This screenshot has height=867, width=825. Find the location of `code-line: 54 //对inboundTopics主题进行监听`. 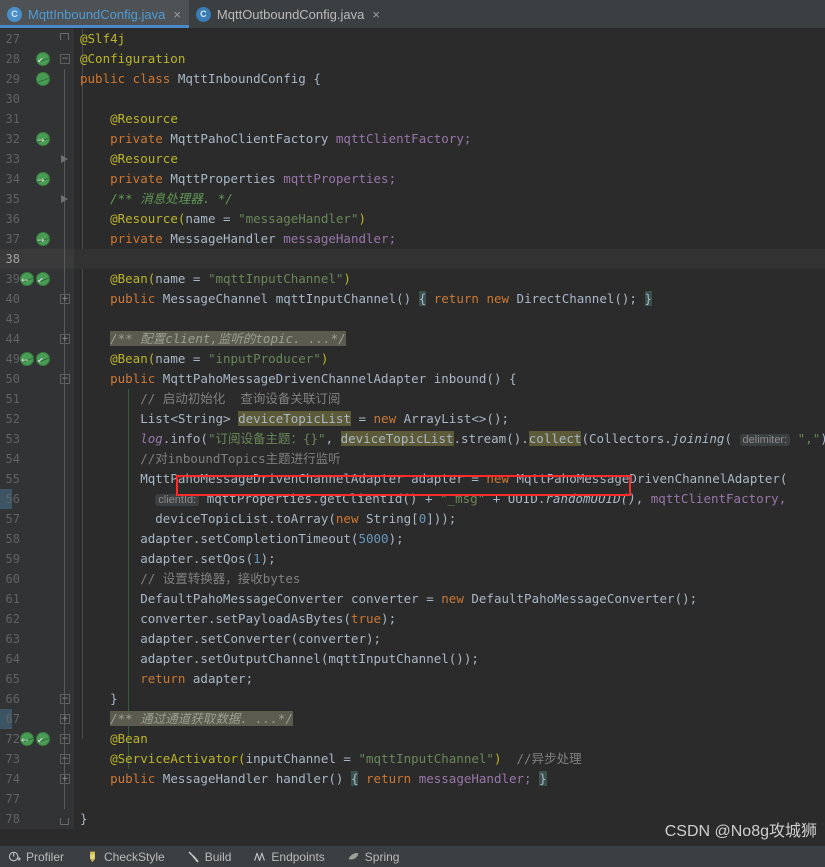

code-line: 54 //对inboundTopics主题进行监听 is located at coordinates (412, 459).